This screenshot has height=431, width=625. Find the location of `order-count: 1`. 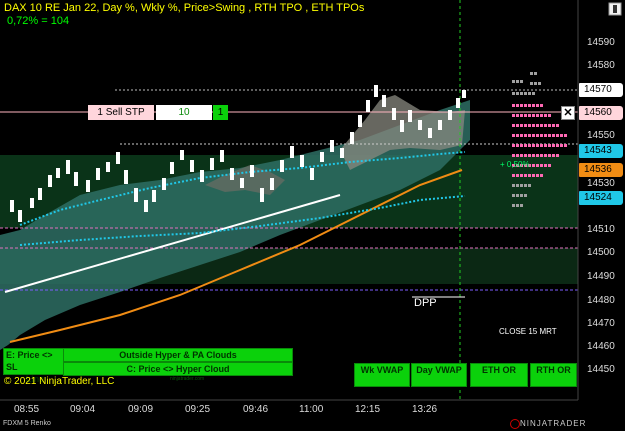

order-count: 1 is located at coordinates (220, 112).